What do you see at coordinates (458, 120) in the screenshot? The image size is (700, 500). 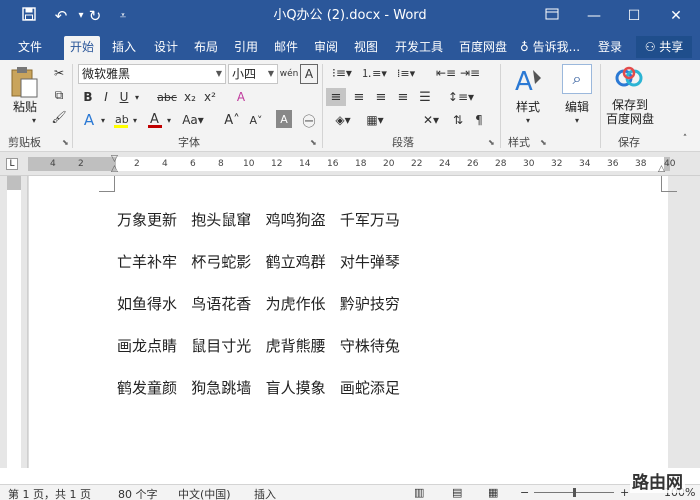 I see `sort-icon: ⇅` at bounding box center [458, 120].